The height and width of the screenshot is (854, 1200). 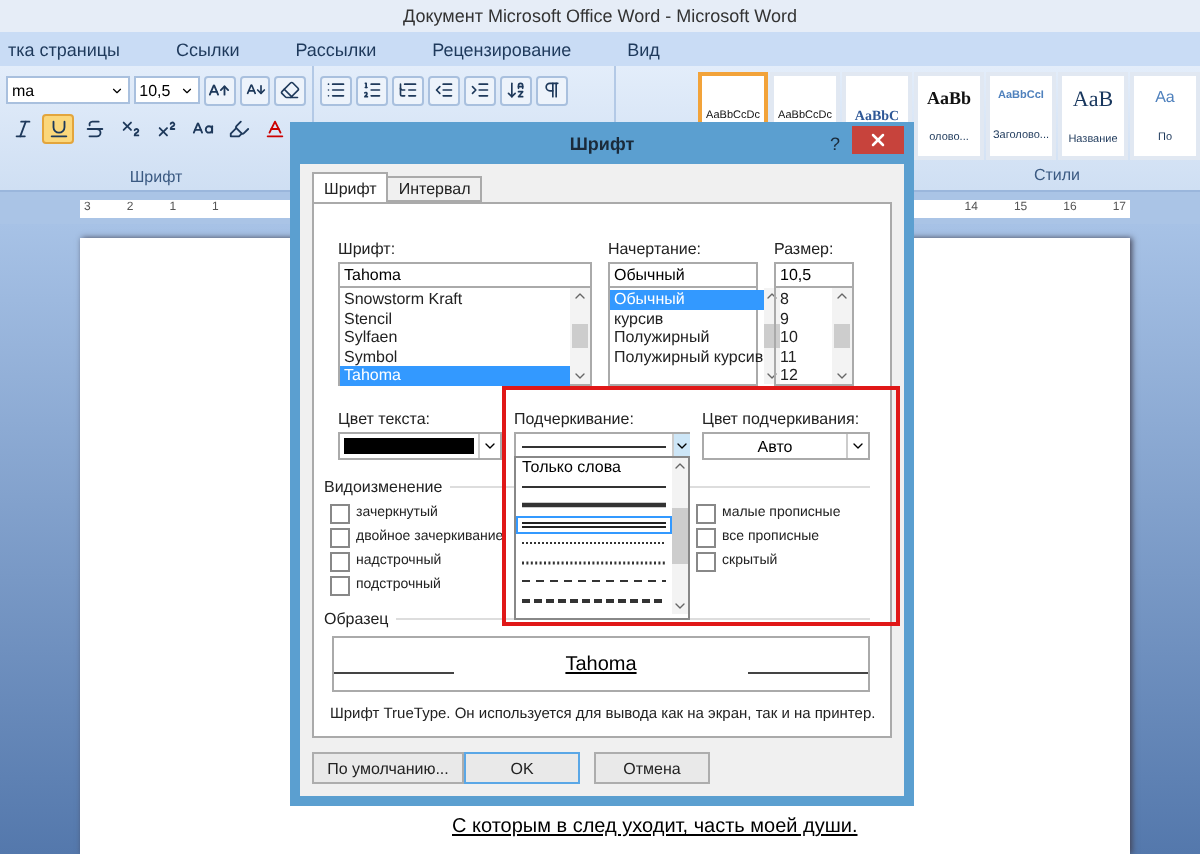 What do you see at coordinates (156, 177) in the screenshot?
I see `group-label: Шрифт` at bounding box center [156, 177].